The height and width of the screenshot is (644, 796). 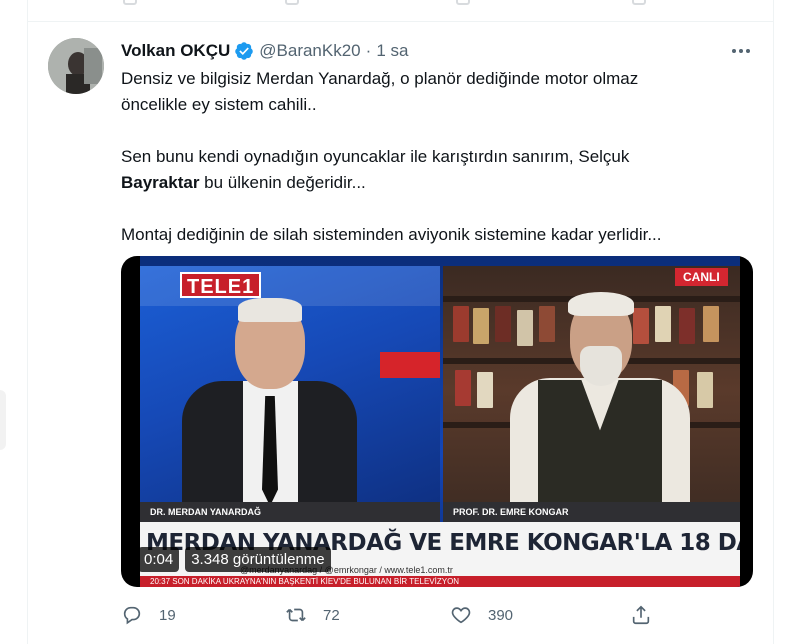 What do you see at coordinates (392, 51) in the screenshot?
I see `tweet-time: 1 sa` at bounding box center [392, 51].